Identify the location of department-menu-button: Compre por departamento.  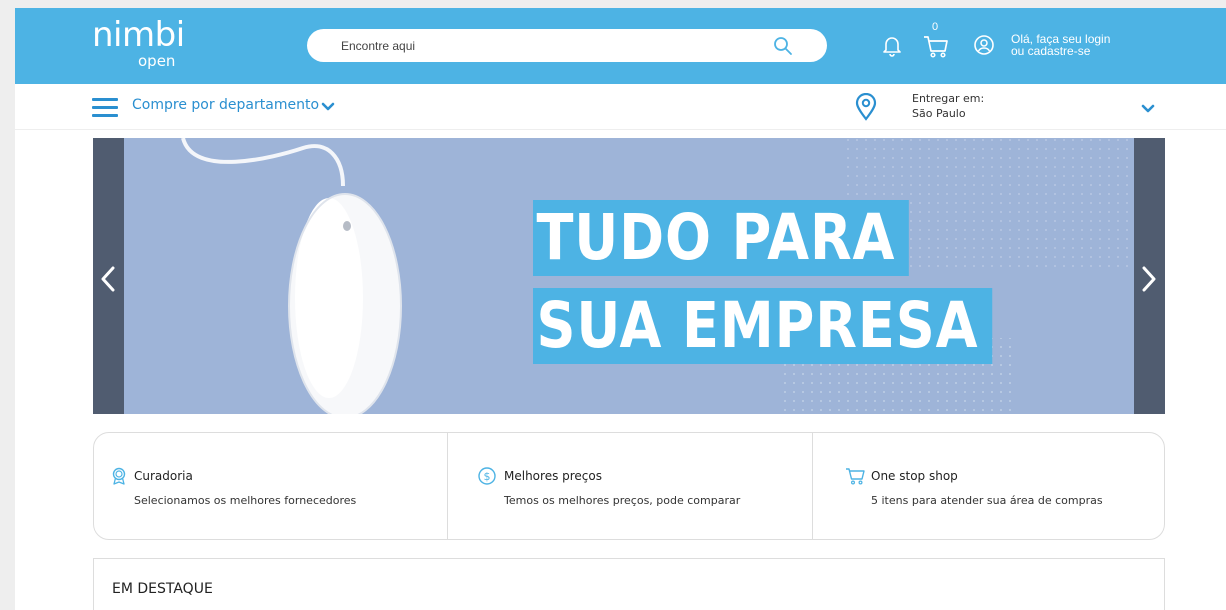
(225, 105).